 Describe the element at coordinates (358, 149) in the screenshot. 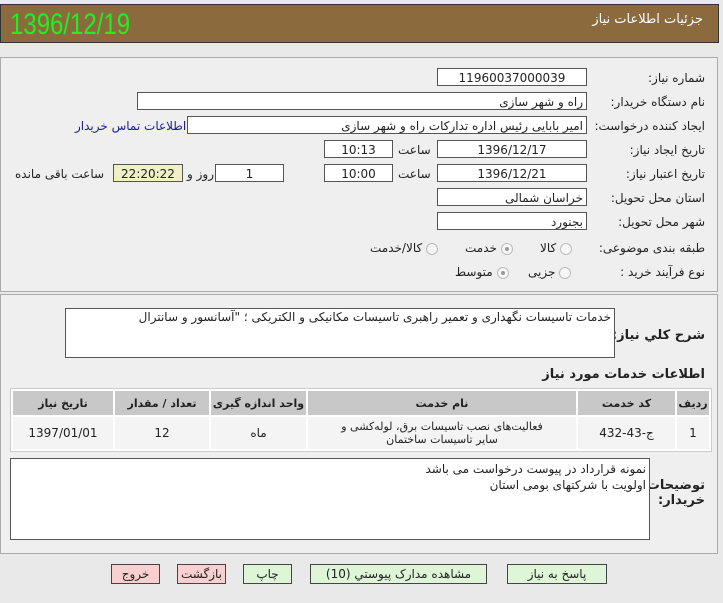

I see `created-time-field: 10:13` at that location.